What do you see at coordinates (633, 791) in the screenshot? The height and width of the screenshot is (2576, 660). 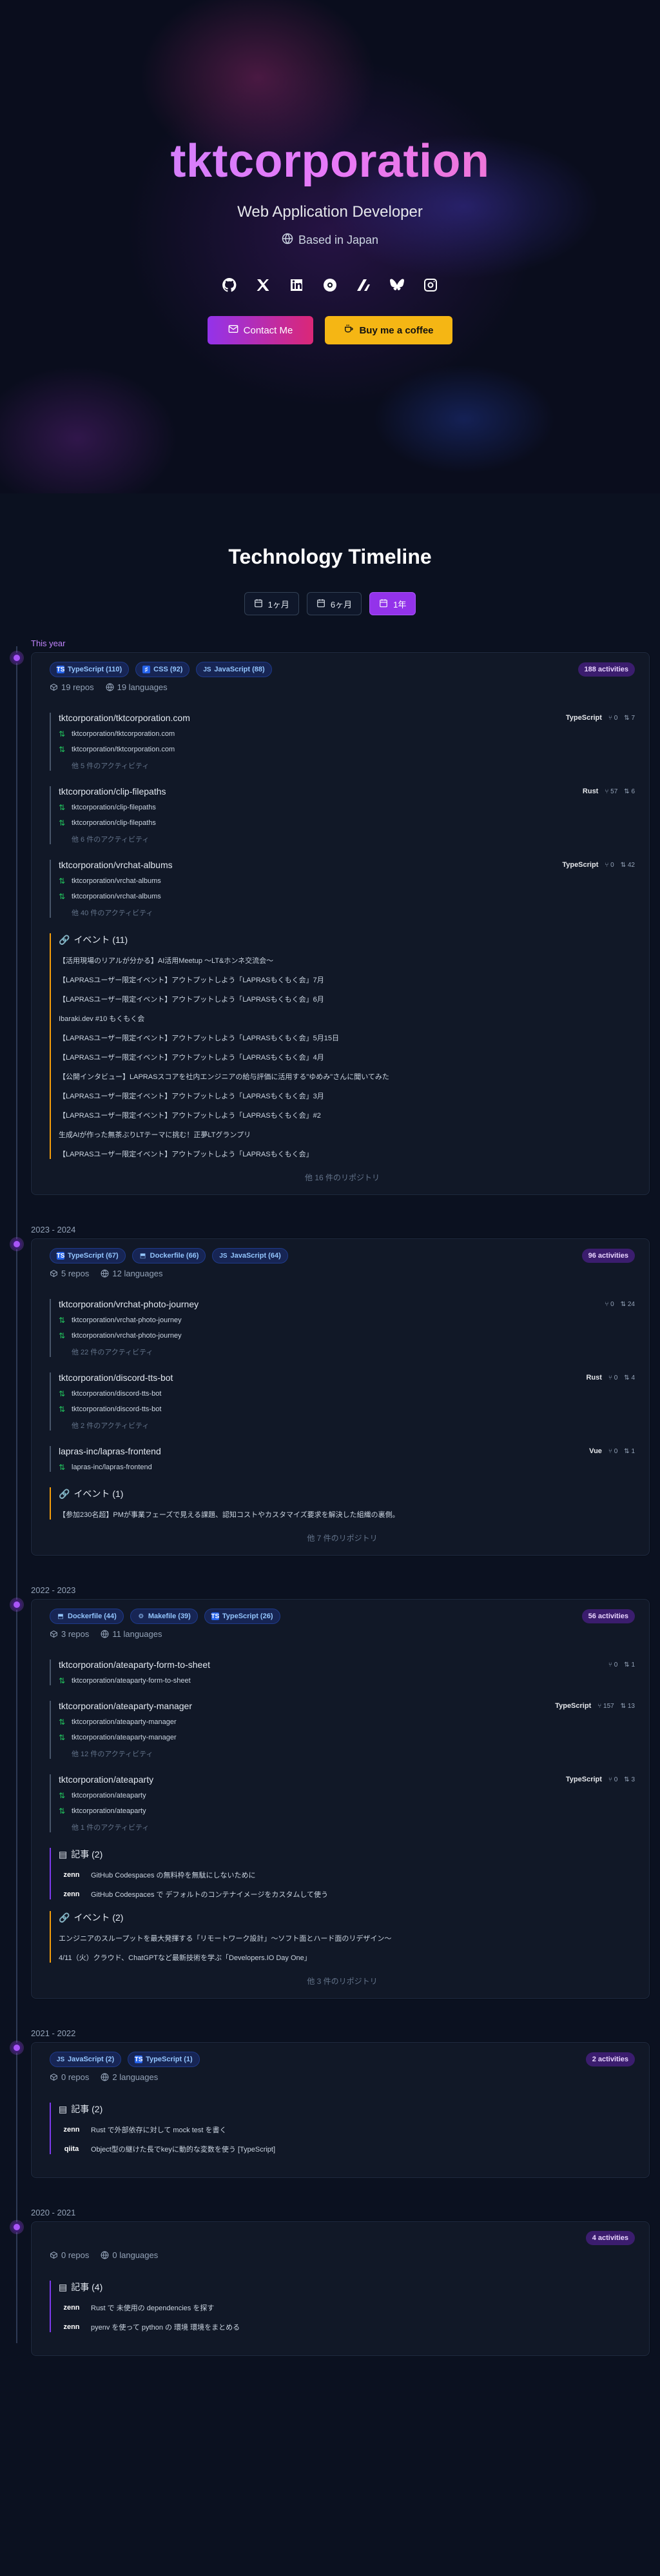 I see `pr-value: 6` at bounding box center [633, 791].